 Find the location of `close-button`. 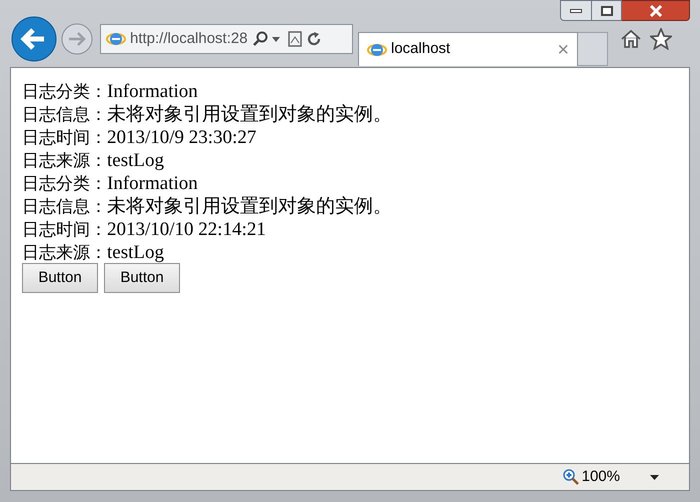

close-button is located at coordinates (656, 10).